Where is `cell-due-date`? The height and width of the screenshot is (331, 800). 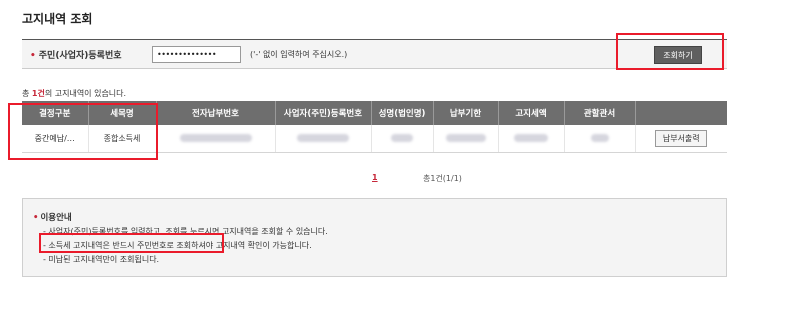
cell-due-date is located at coordinates (466, 139).